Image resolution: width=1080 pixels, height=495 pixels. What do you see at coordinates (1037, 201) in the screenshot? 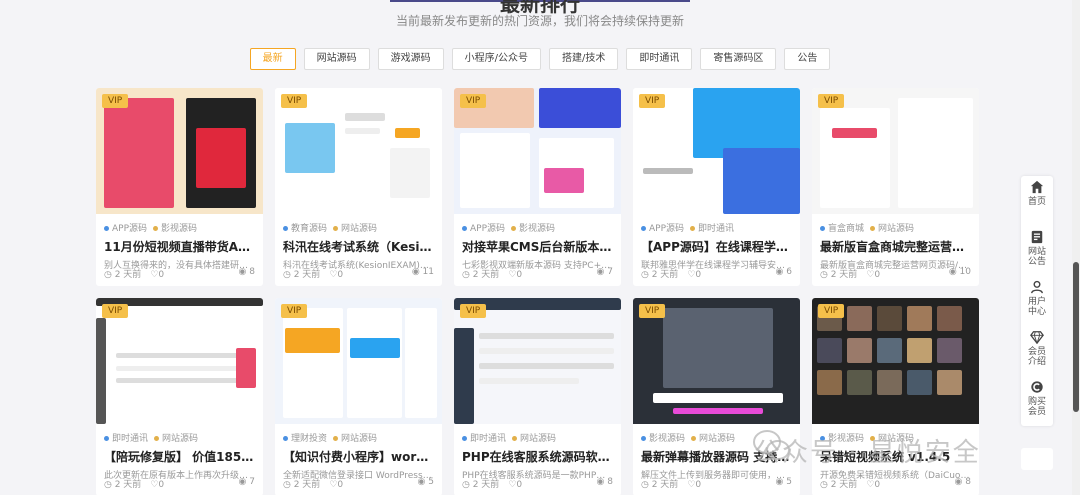
I see `sidebar-item-home: 首页` at bounding box center [1037, 201].